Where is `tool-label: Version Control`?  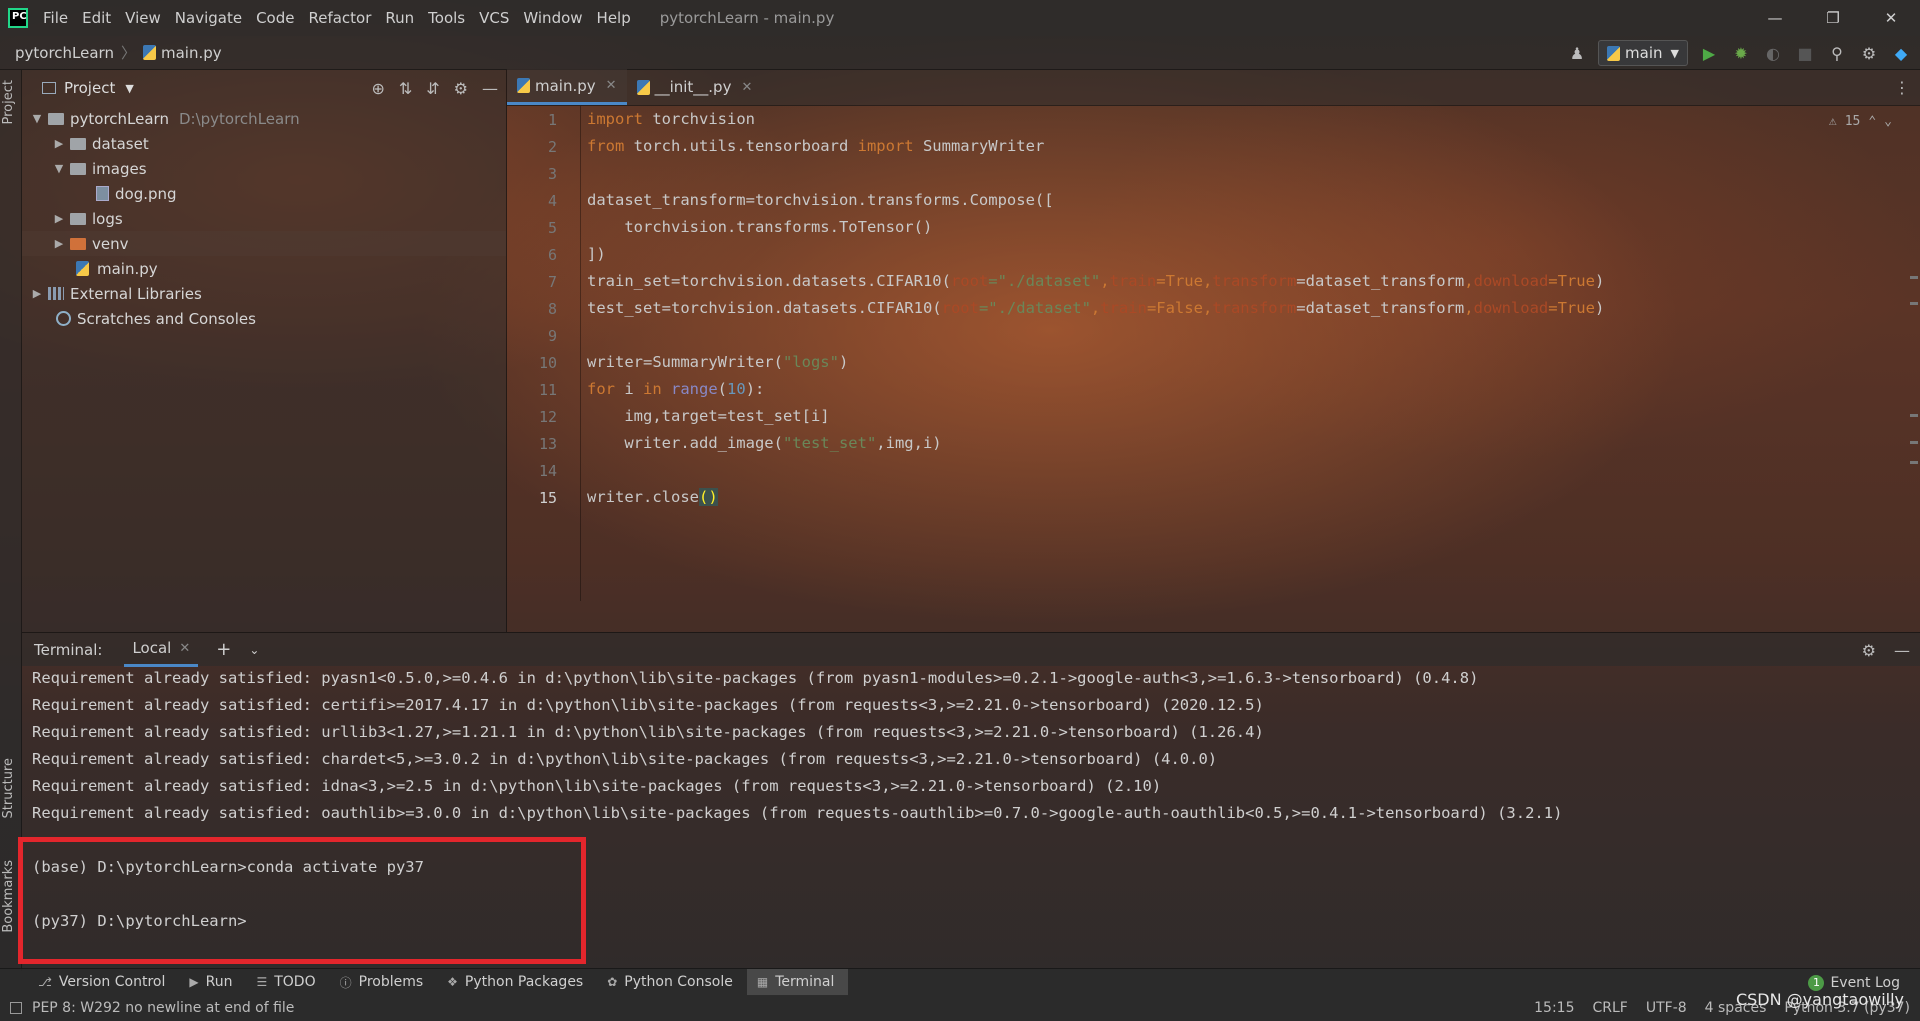
tool-label: Version Control is located at coordinates (112, 982).